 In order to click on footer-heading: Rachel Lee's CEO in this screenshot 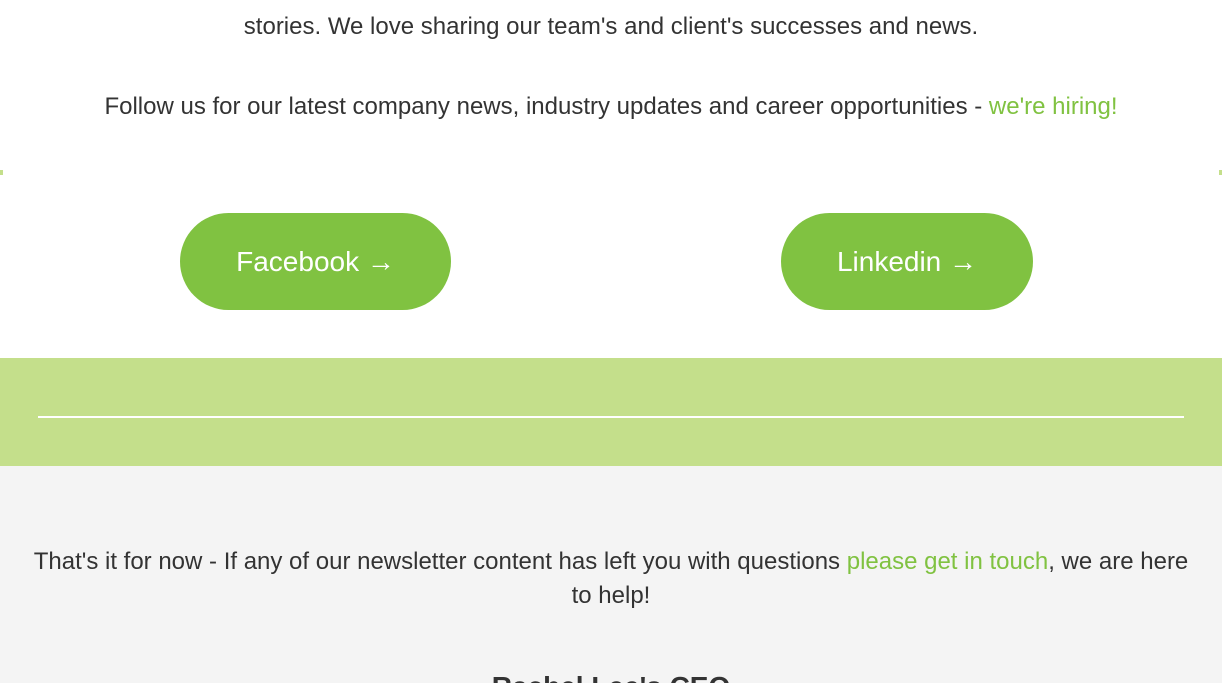, I will do `click(611, 676)`.